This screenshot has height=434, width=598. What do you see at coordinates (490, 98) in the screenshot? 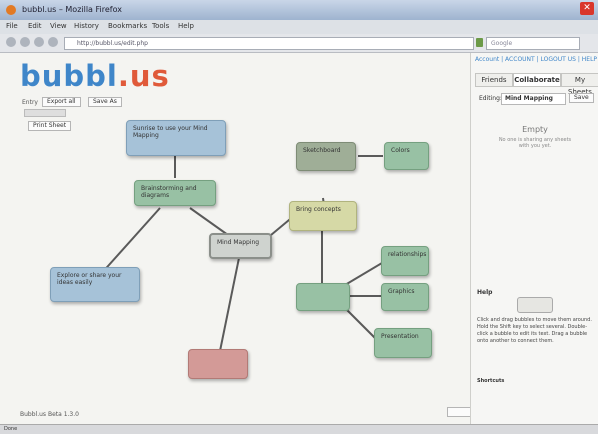
I see `editing-label: Editing:` at bounding box center [490, 98].